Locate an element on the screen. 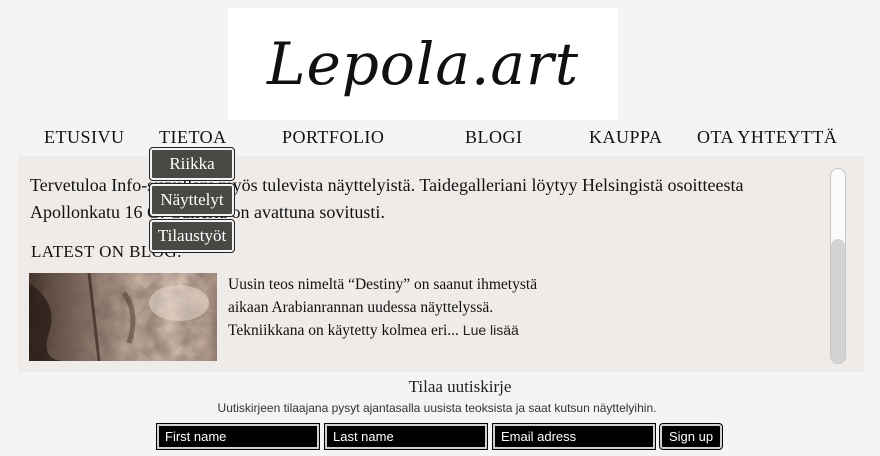 This screenshot has width=880, height=456. nav-item-etusivu: ETUSIVU is located at coordinates (84, 137).